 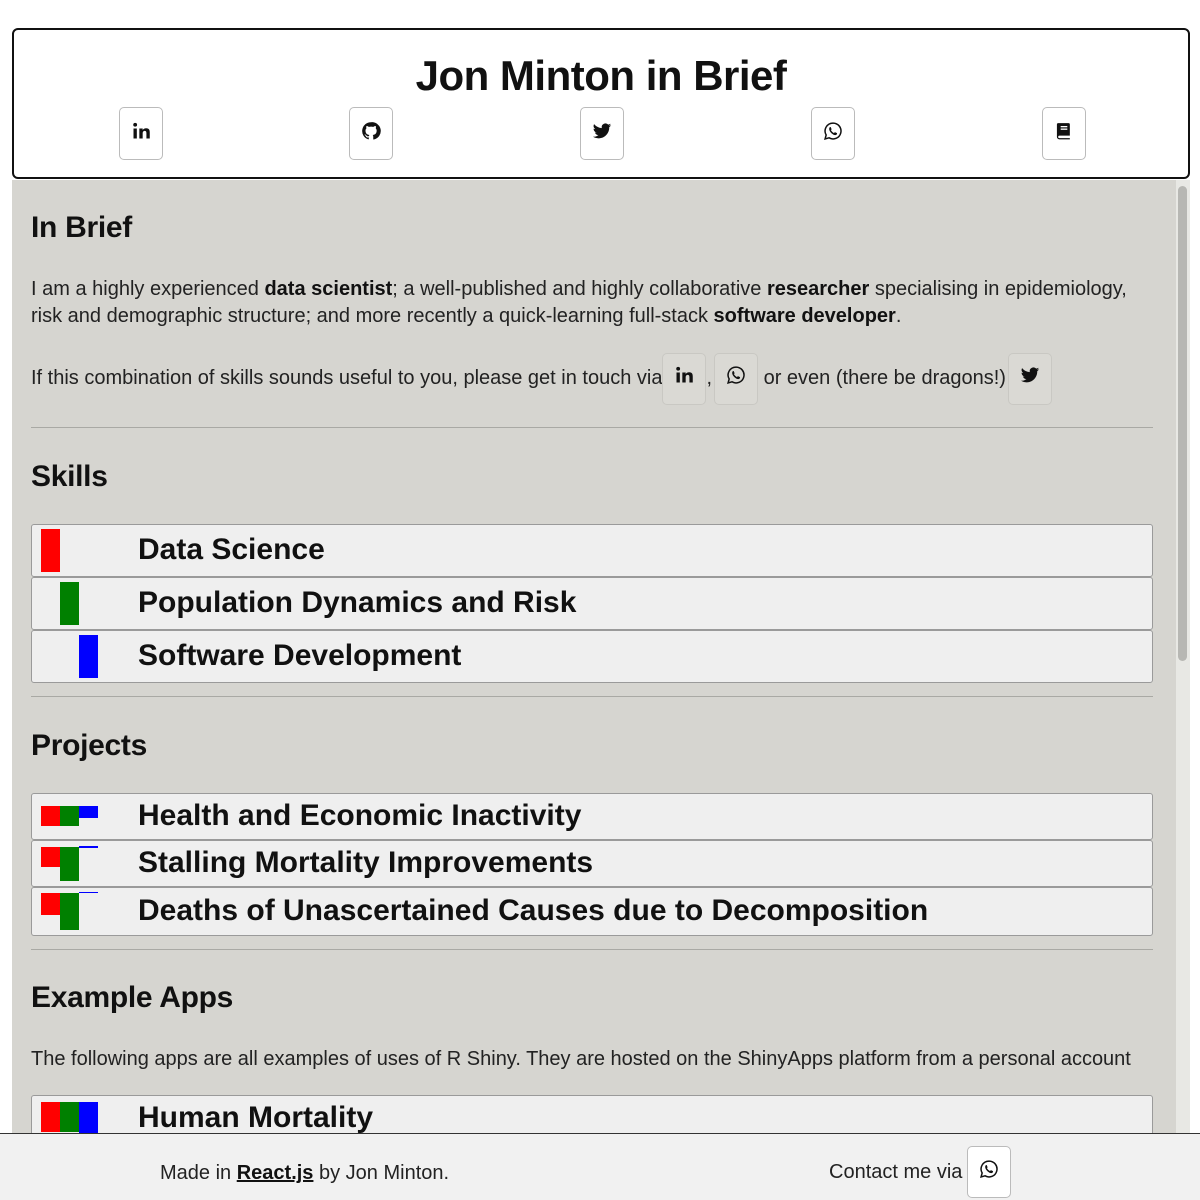 What do you see at coordinates (256, 1117) in the screenshot?
I see `app-label: Human Mortality` at bounding box center [256, 1117].